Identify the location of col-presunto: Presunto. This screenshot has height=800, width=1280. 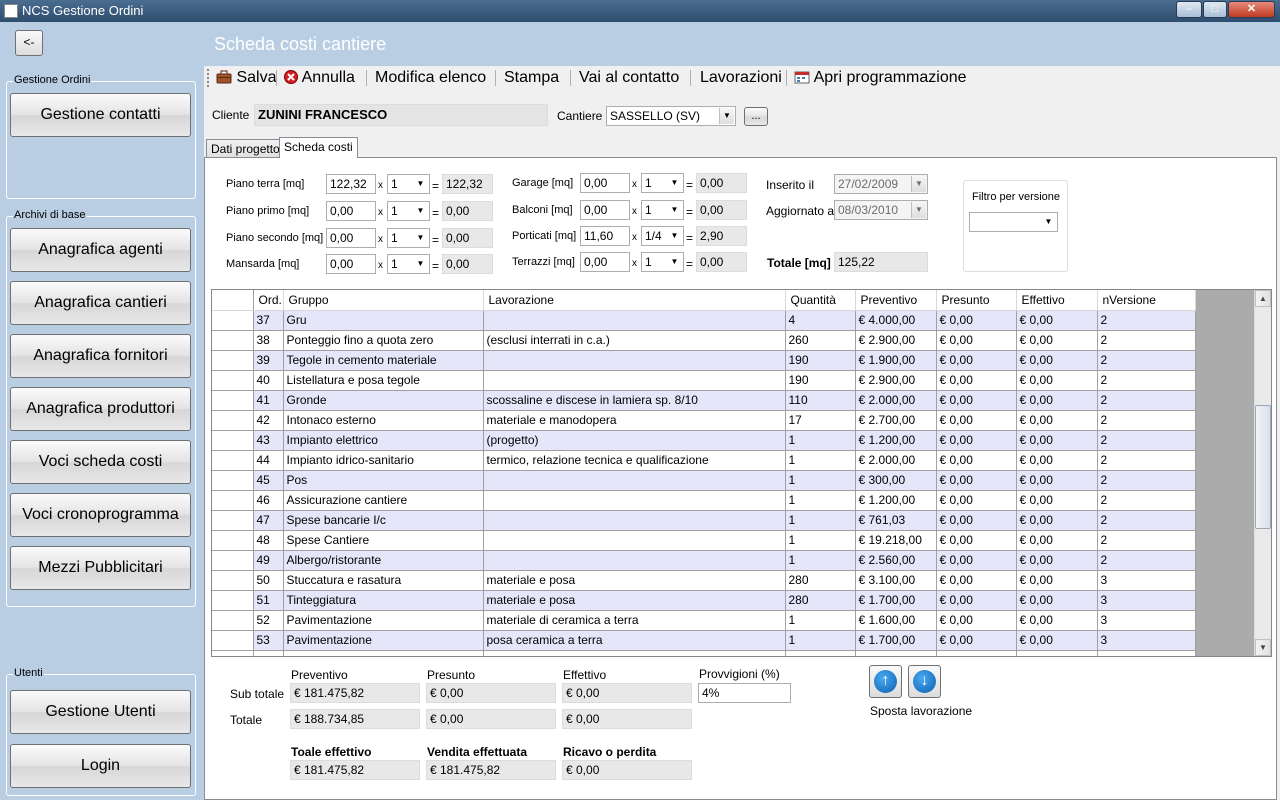
(976, 300).